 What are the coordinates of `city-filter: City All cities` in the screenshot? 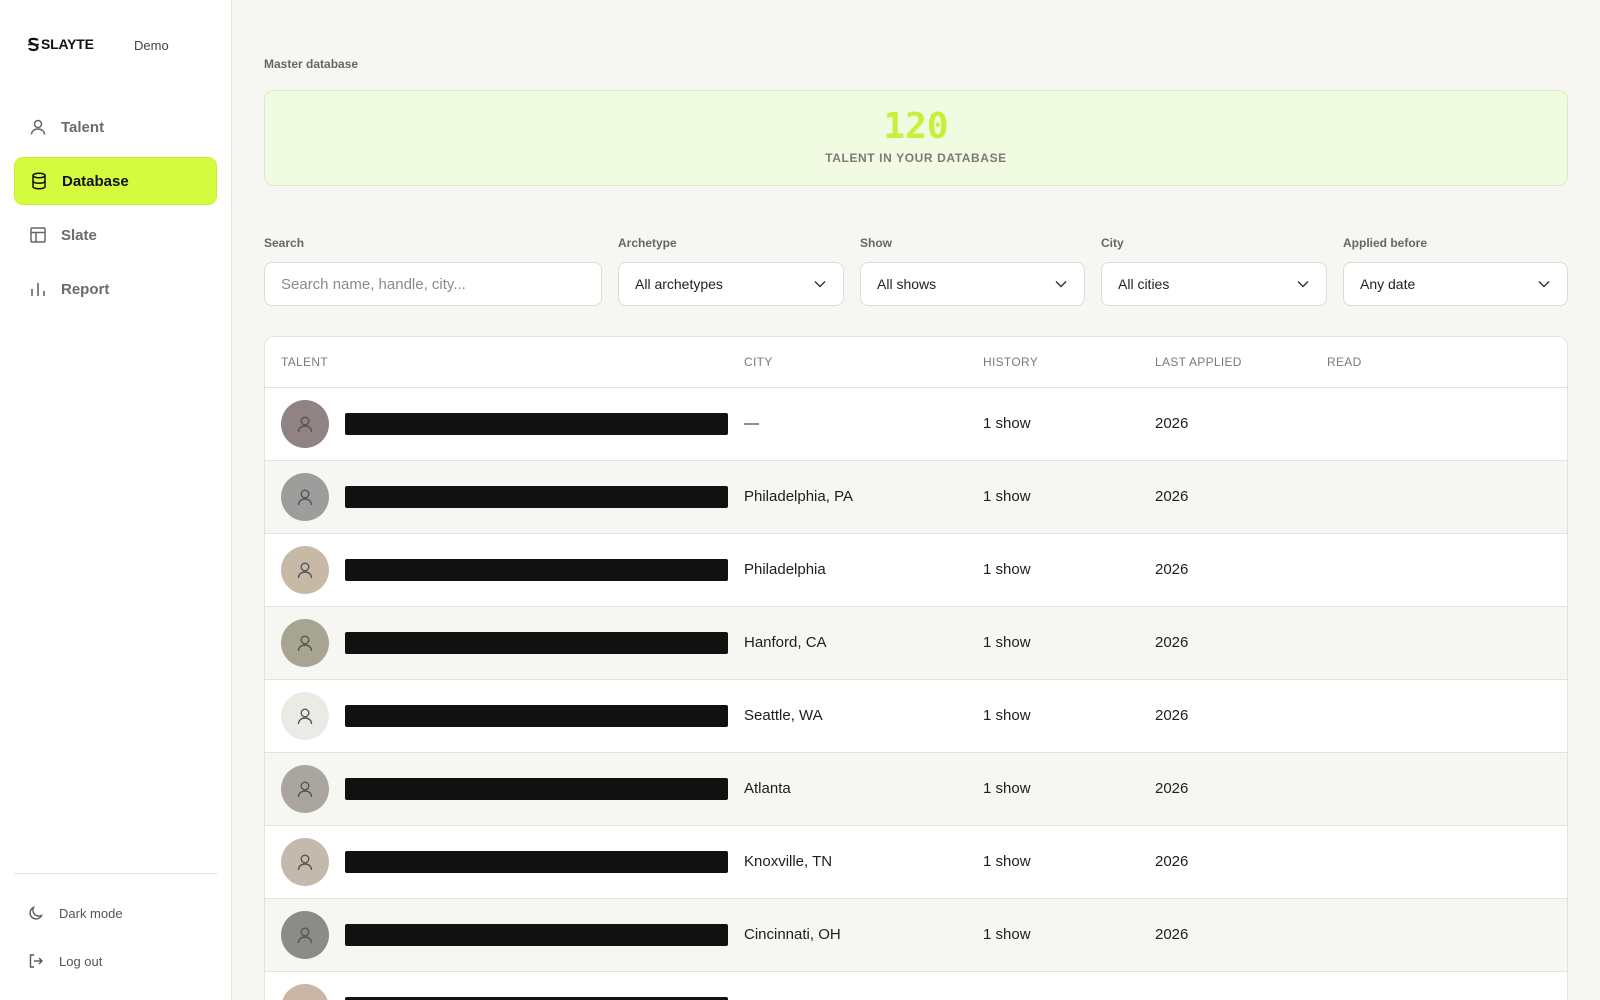 It's located at (1214, 271).